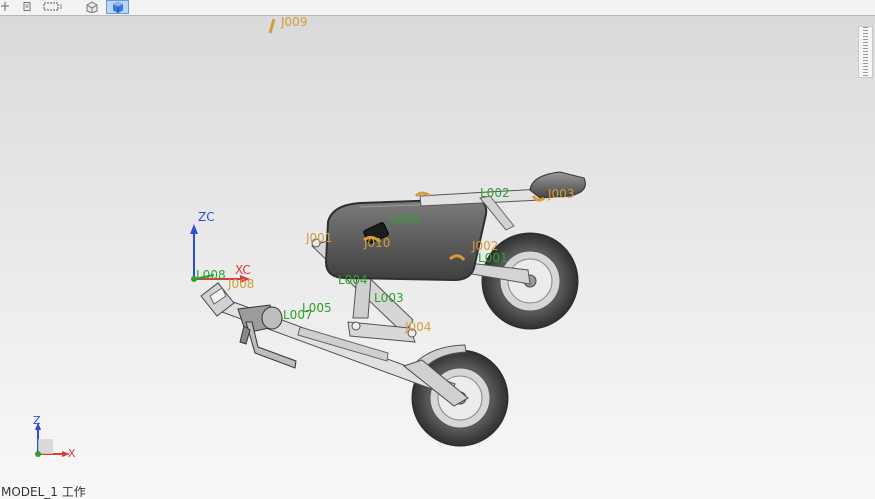  Describe the element at coordinates (405, 219) in the screenshot. I see `link-label-l009: L009` at that location.